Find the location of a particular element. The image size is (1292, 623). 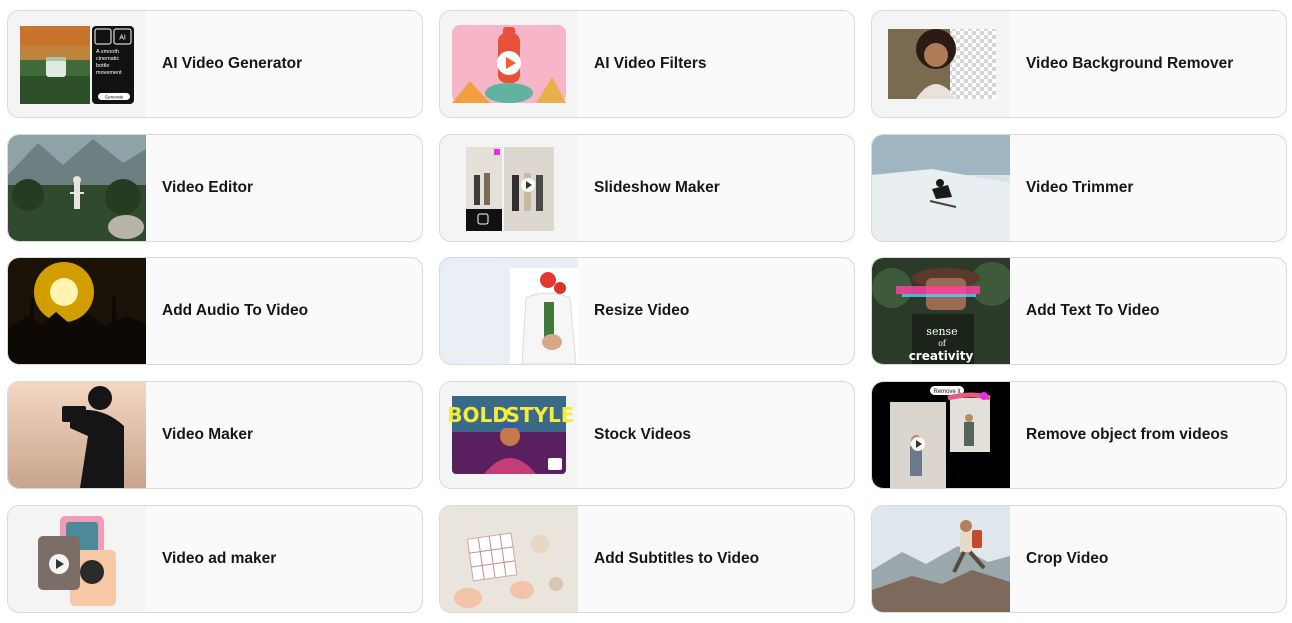

overlay-text-1: sense is located at coordinates (941, 331).